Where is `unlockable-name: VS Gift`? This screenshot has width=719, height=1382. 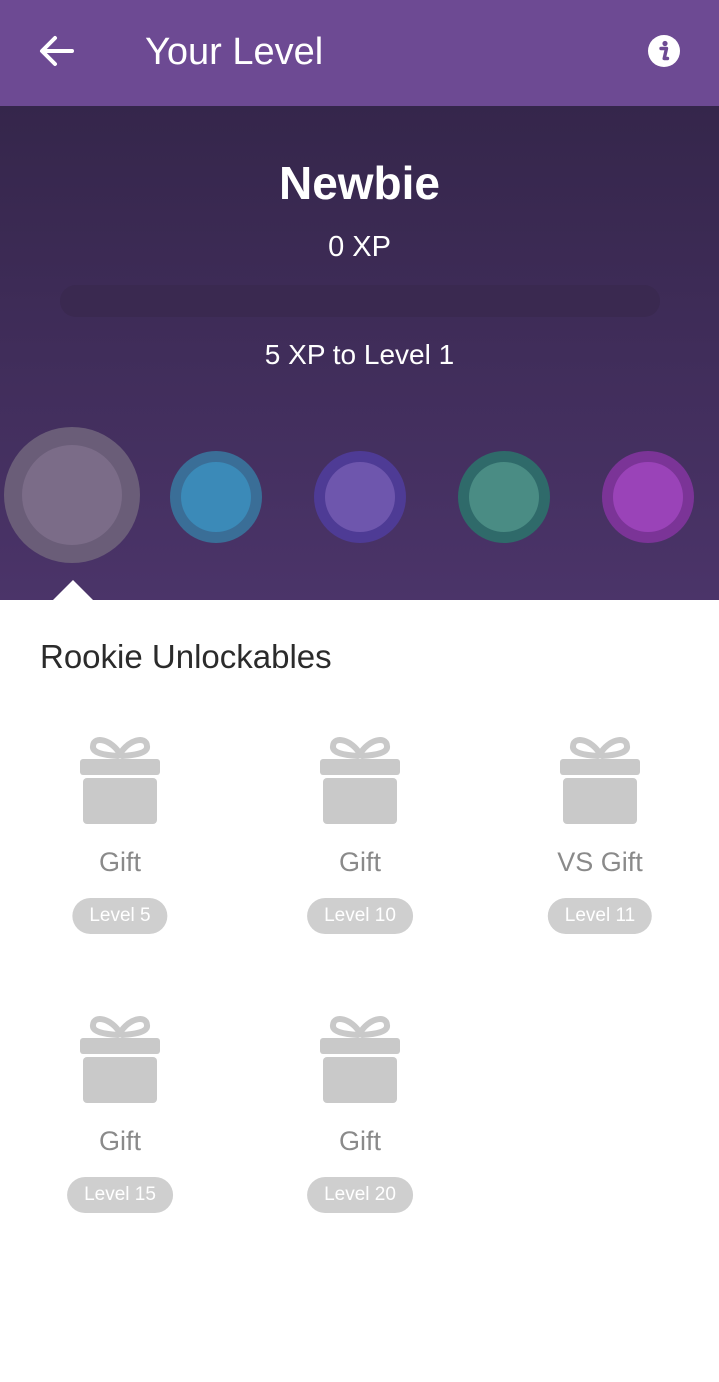 unlockable-name: VS Gift is located at coordinates (600, 862).